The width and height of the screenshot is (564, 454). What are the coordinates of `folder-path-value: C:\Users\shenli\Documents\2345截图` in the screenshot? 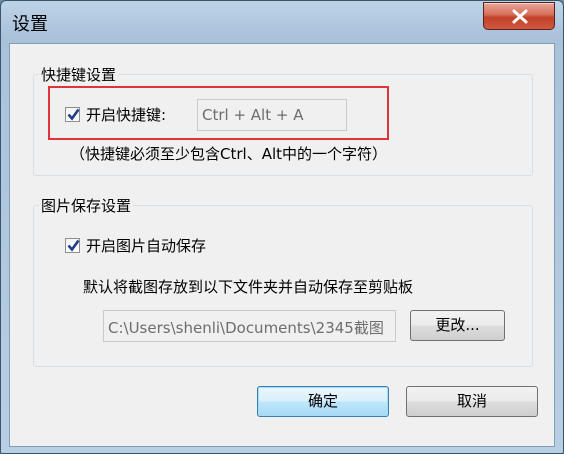 It's located at (246, 328).